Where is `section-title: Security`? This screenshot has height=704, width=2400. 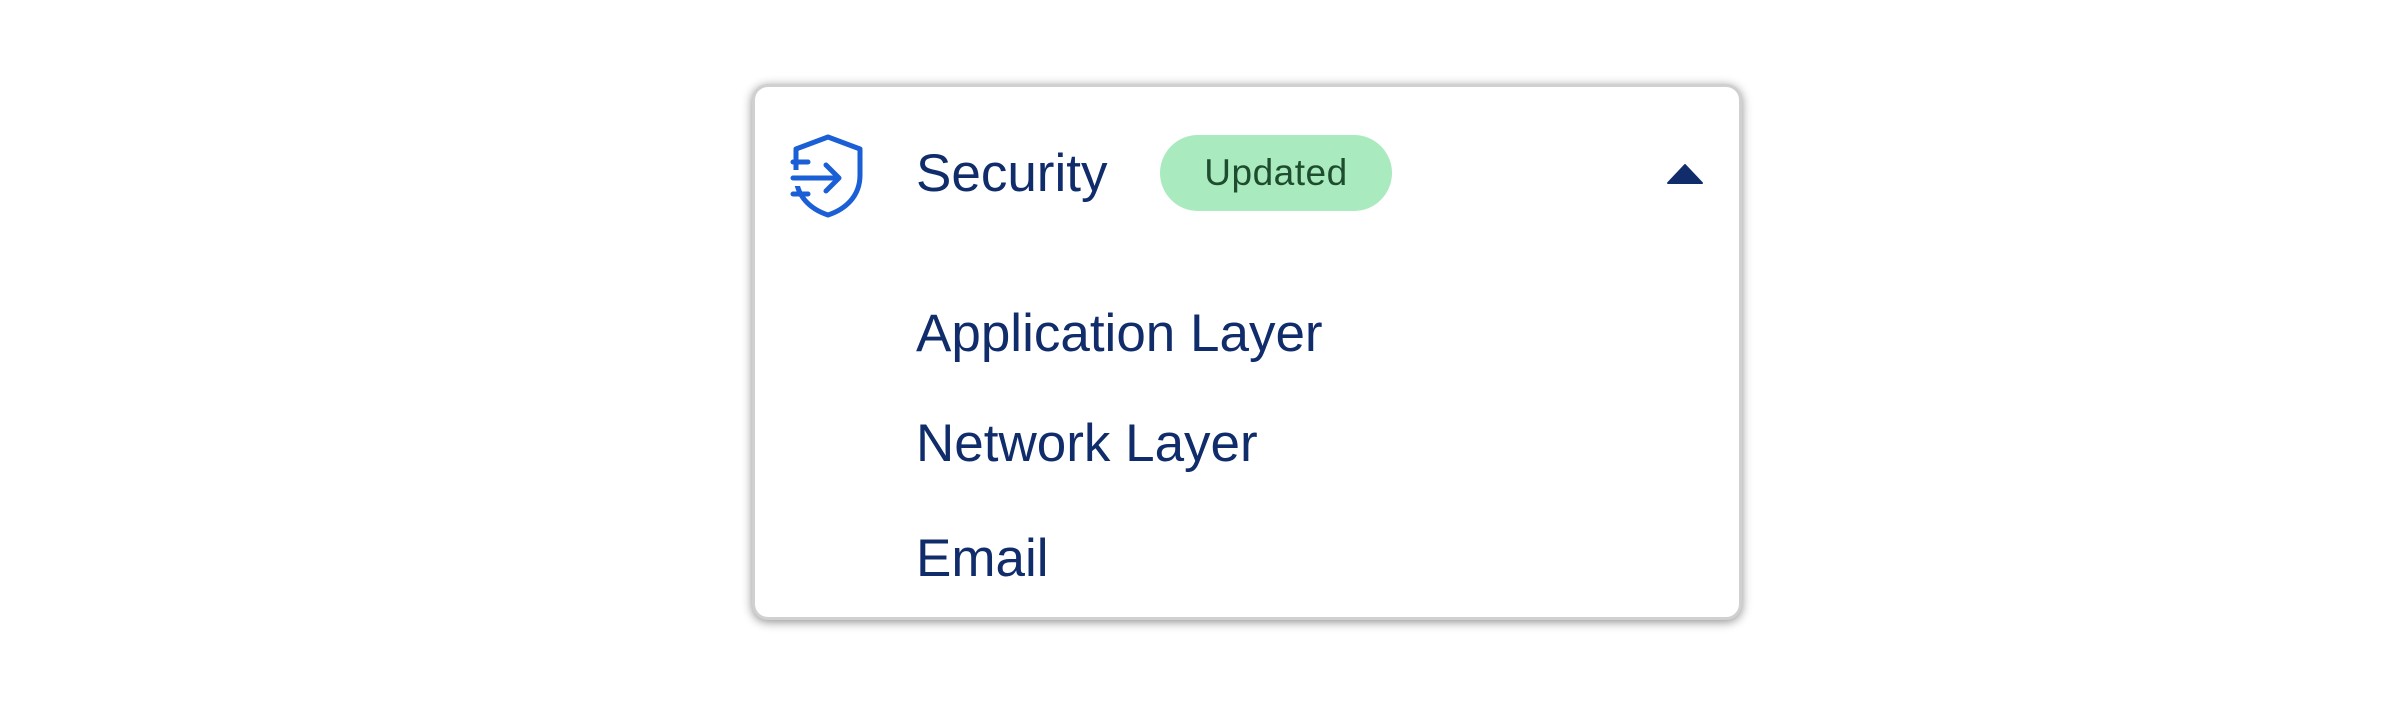 section-title: Security is located at coordinates (1012, 173).